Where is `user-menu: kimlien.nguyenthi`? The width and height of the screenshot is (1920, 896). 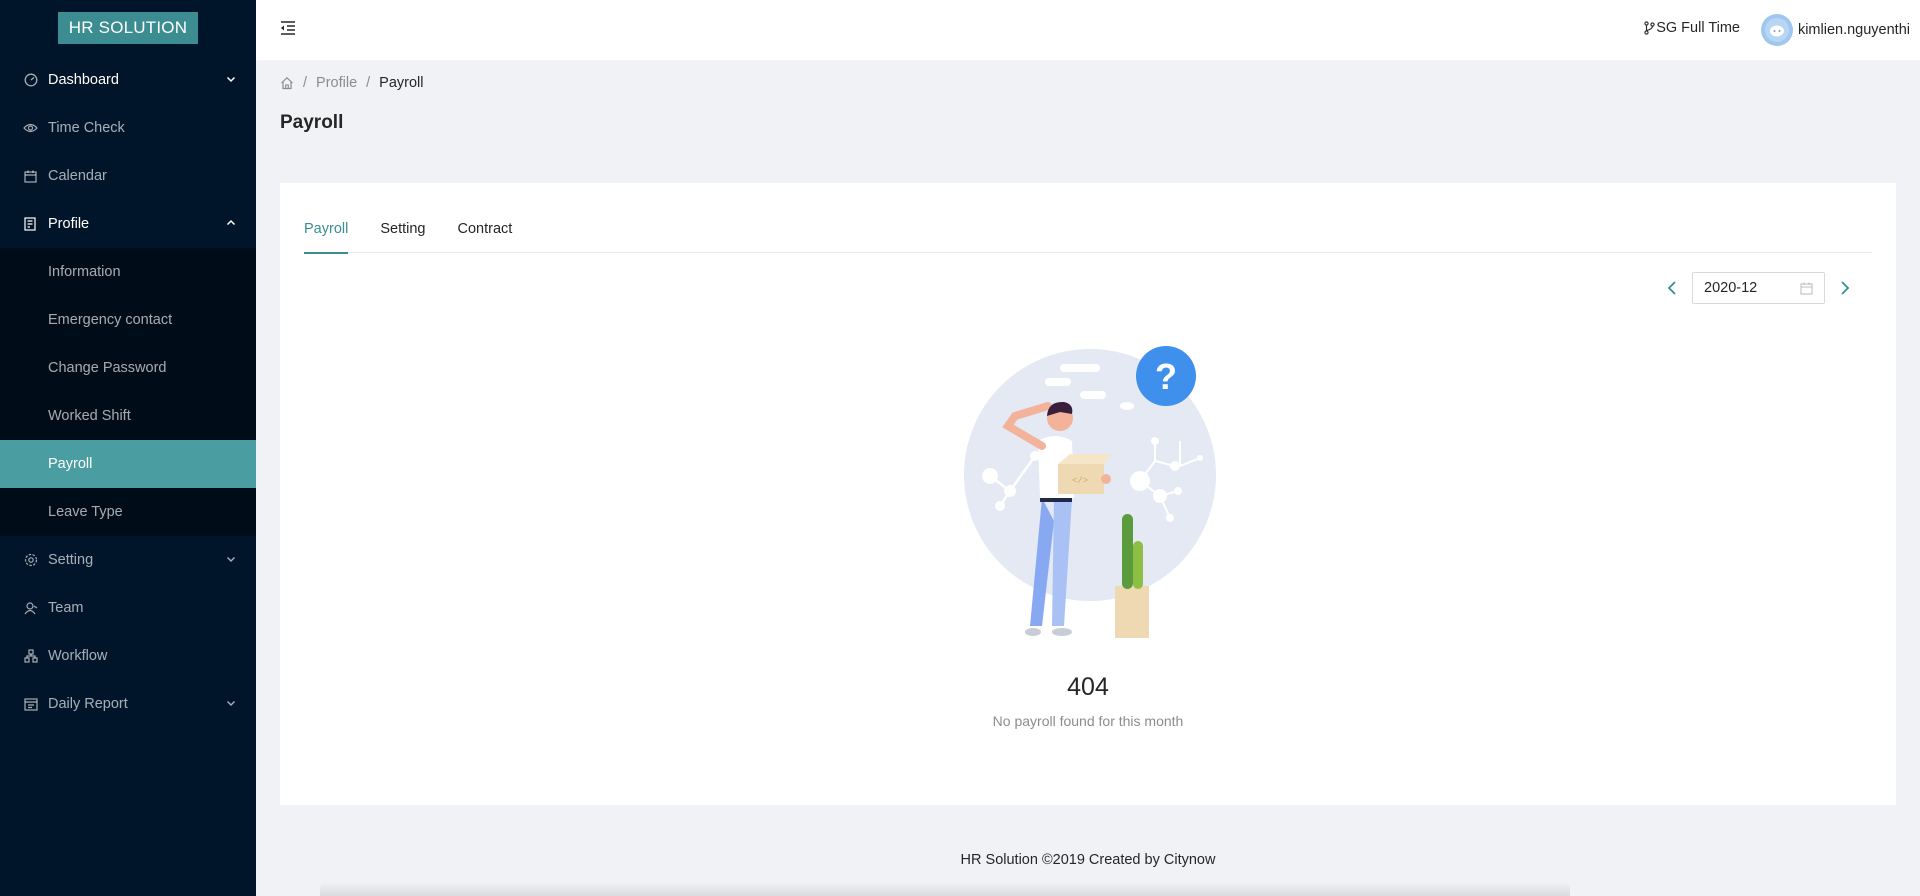 user-menu: kimlien.nguyenthi is located at coordinates (1835, 30).